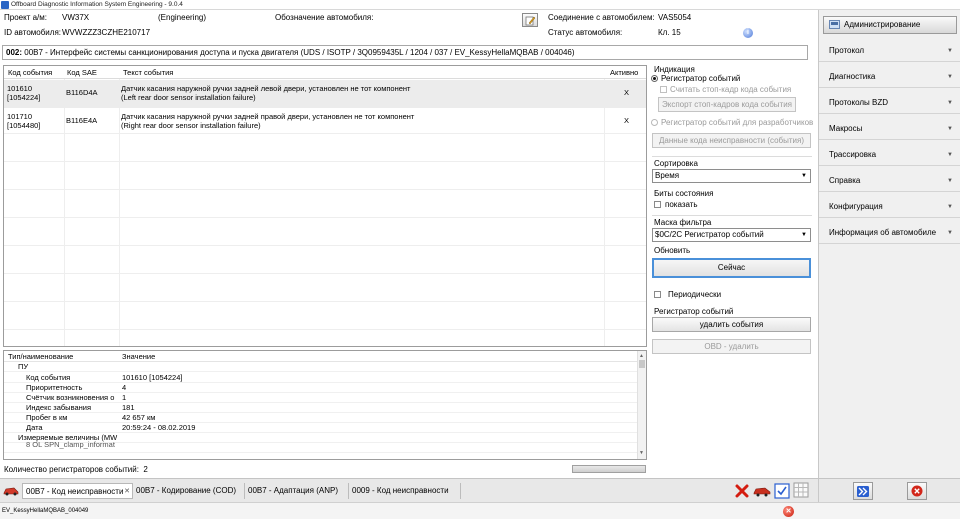 The width and height of the screenshot is (960, 519). I want to click on active-flag: X, so click(627, 92).